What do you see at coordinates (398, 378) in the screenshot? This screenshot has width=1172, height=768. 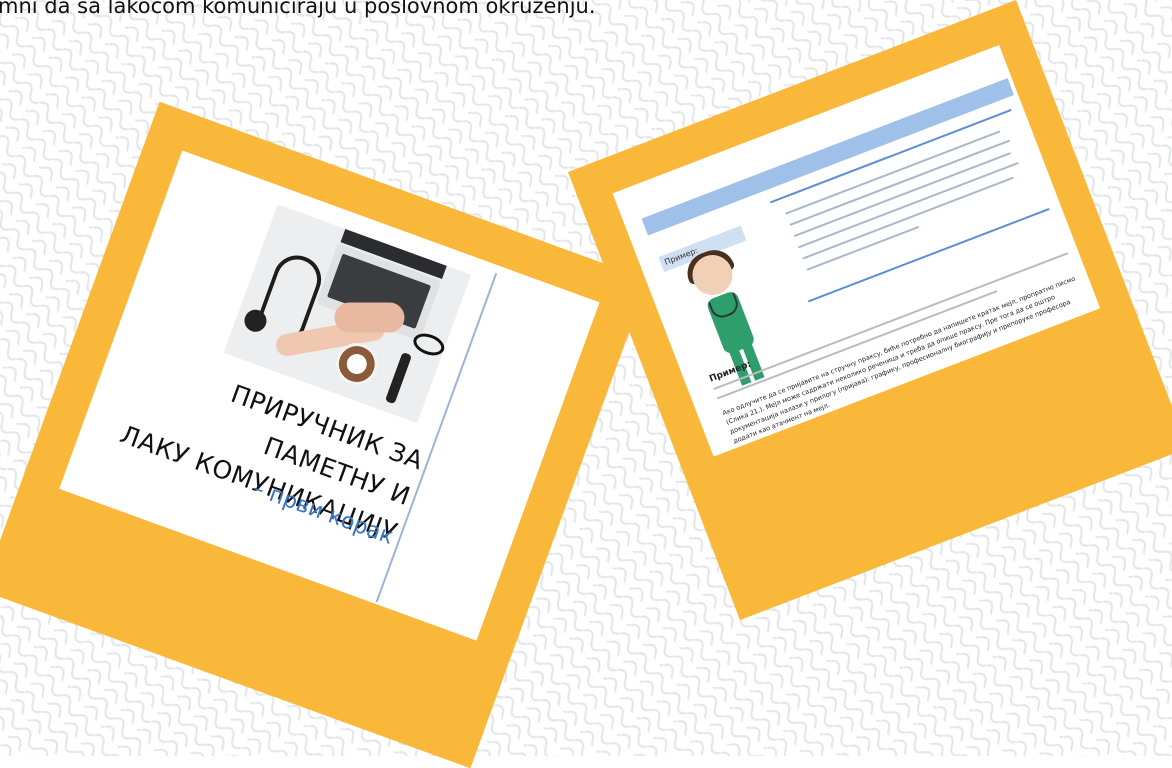 I see `watch-icon` at bounding box center [398, 378].